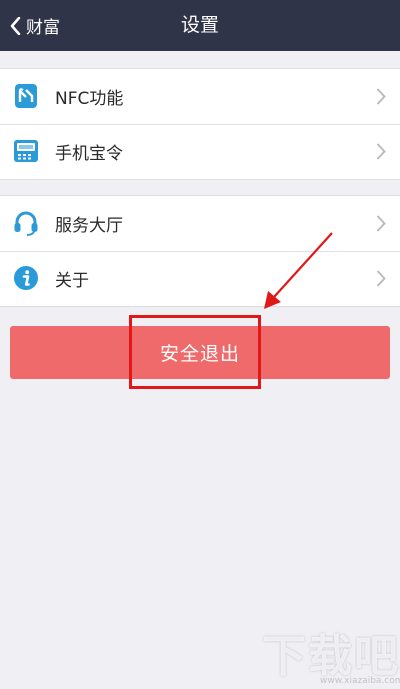  I want to click on list-item-label: 关于, so click(72, 281).